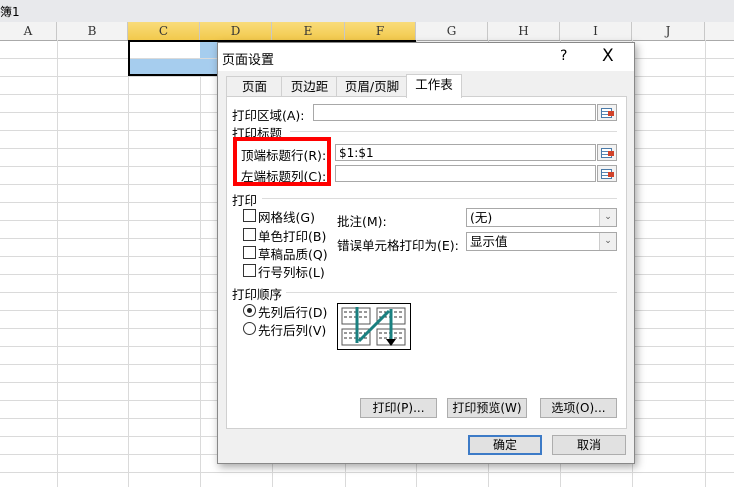 The image size is (734, 487). What do you see at coordinates (291, 272) in the screenshot?
I see `row-col-headings-label: 行号列标(L)` at bounding box center [291, 272].